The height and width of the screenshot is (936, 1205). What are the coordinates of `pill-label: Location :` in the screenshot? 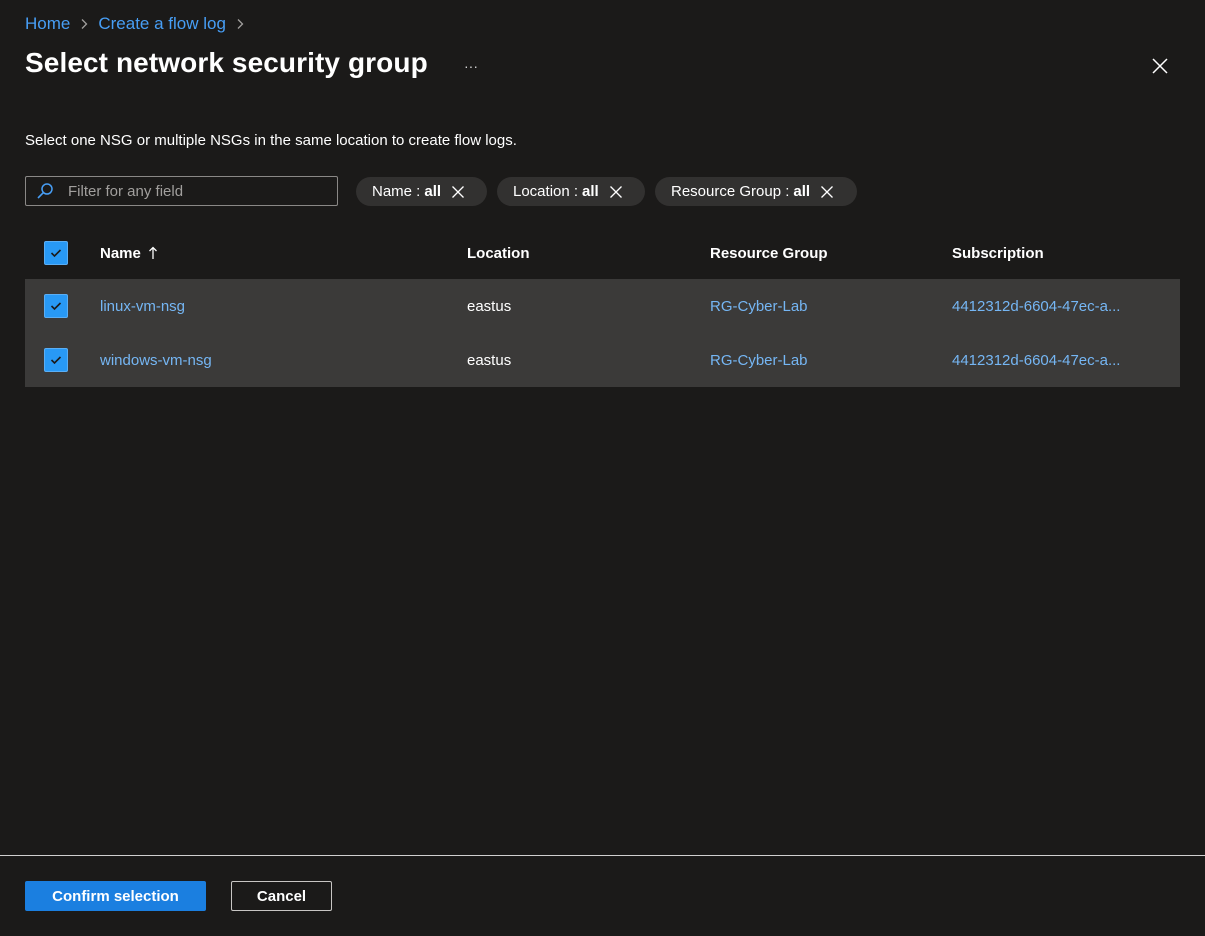 It's located at (546, 191).